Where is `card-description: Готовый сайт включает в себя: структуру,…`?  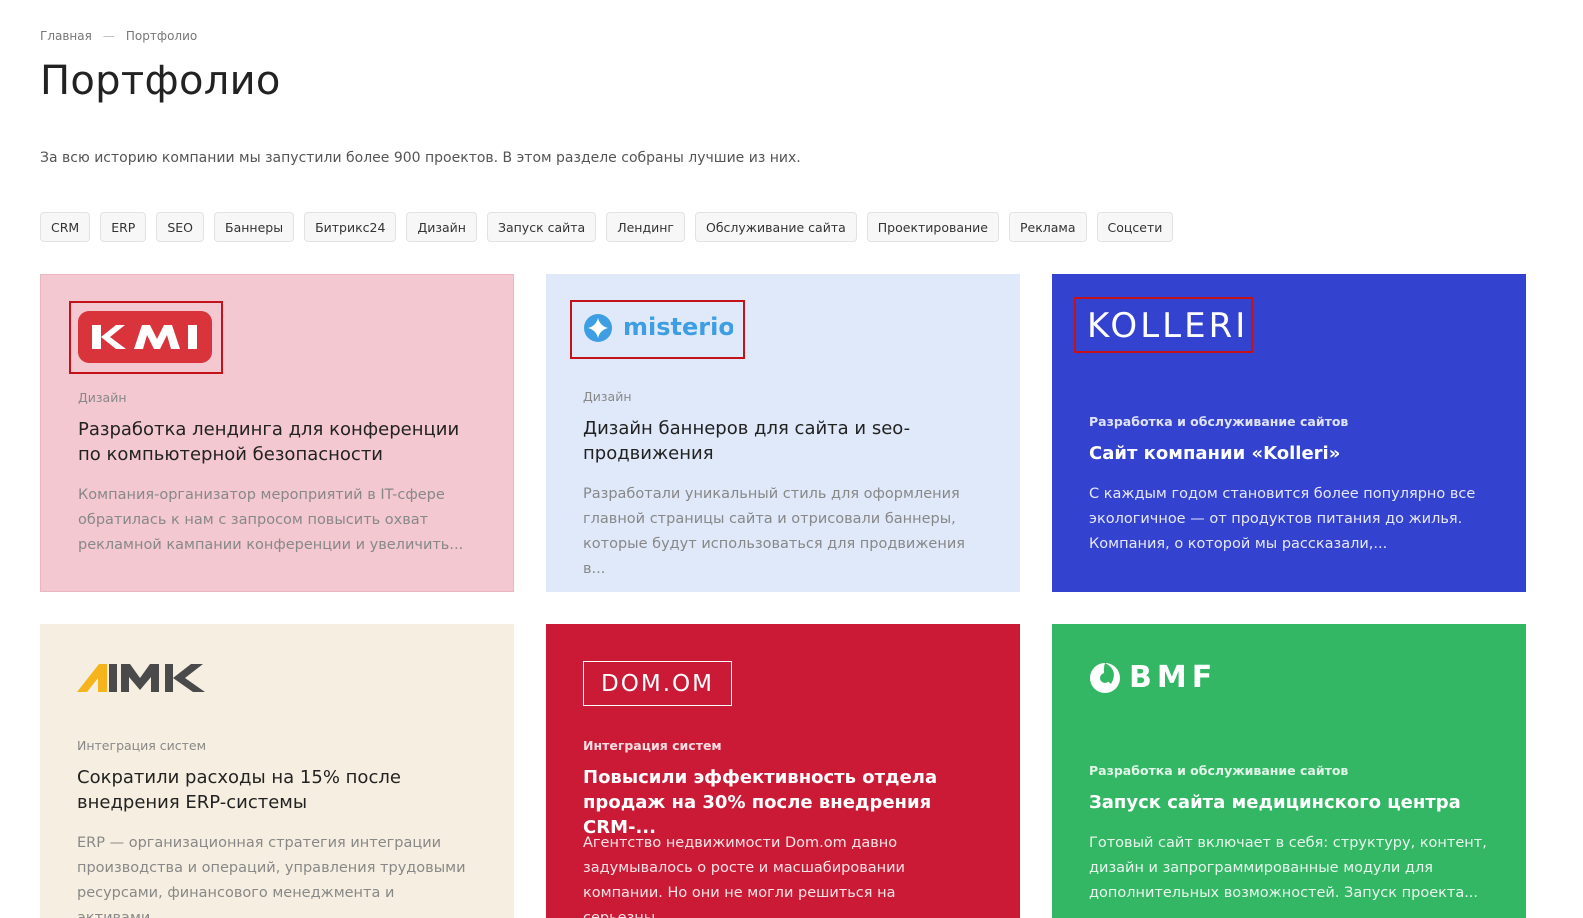 card-description: Готовый сайт включает в себя: структуру,… is located at coordinates (1288, 868).